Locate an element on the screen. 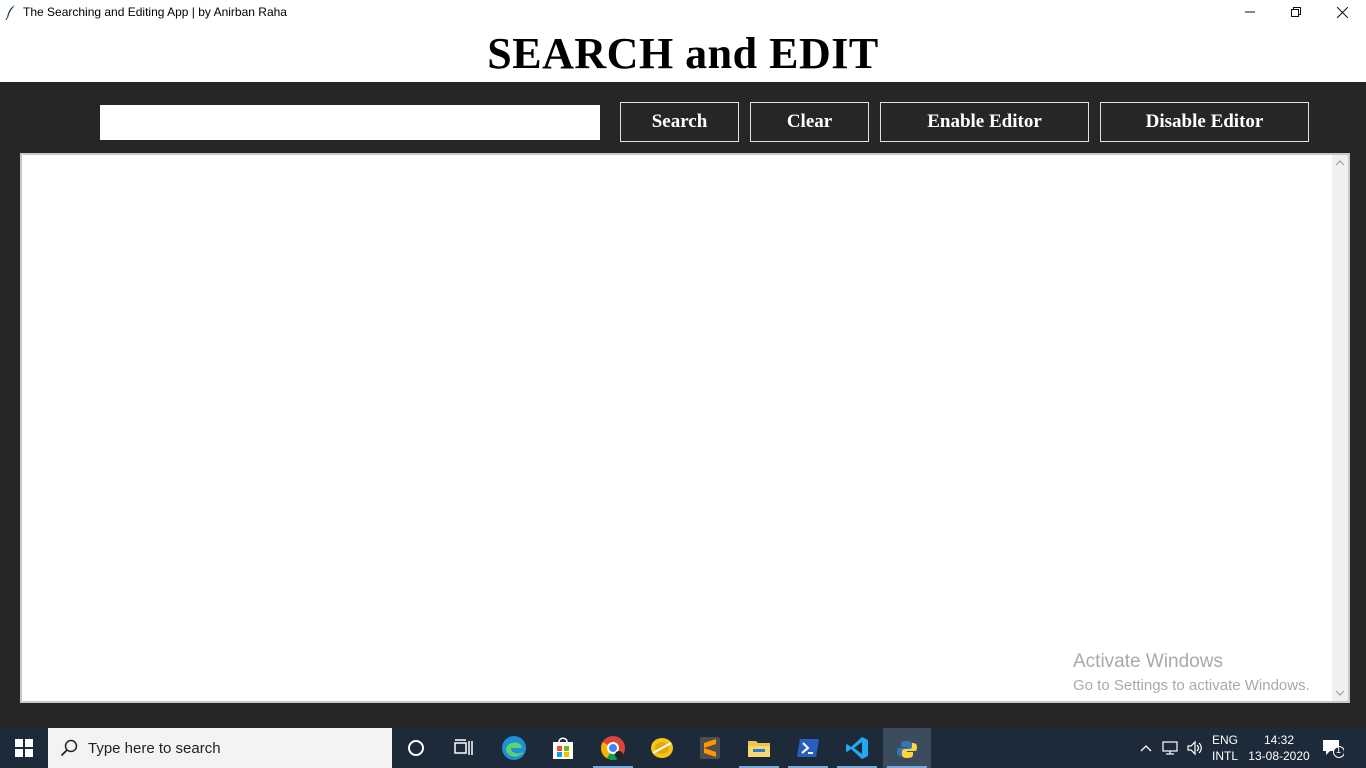  vscode-button is located at coordinates (857, 748).